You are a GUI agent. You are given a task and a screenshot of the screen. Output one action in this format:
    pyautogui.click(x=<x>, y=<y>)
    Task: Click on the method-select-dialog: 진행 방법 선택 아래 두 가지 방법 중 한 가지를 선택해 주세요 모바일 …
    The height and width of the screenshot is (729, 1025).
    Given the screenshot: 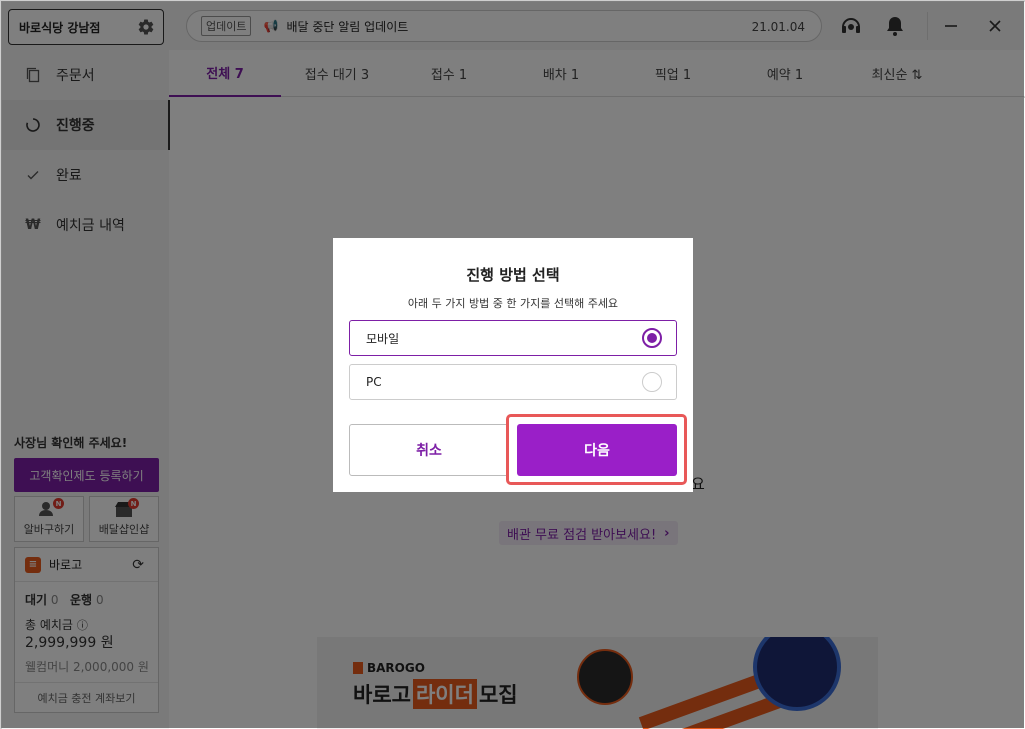 What is the action you would take?
    pyautogui.click(x=513, y=365)
    